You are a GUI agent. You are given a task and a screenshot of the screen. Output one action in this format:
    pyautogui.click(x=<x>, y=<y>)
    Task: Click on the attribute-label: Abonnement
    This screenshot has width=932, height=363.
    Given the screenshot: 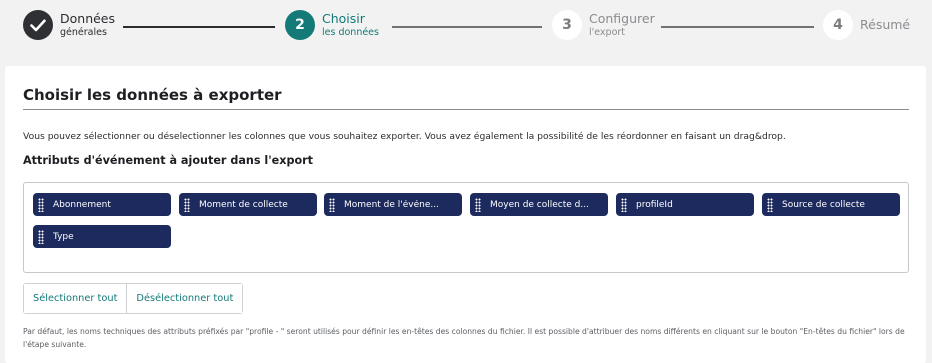 What is the action you would take?
    pyautogui.click(x=82, y=204)
    